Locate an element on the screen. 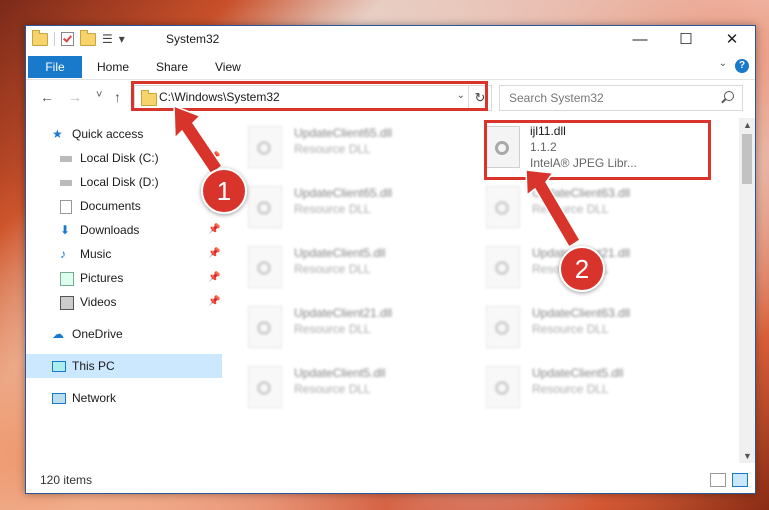 The image size is (769, 510). callout-number-1: 1 is located at coordinates (224, 191).